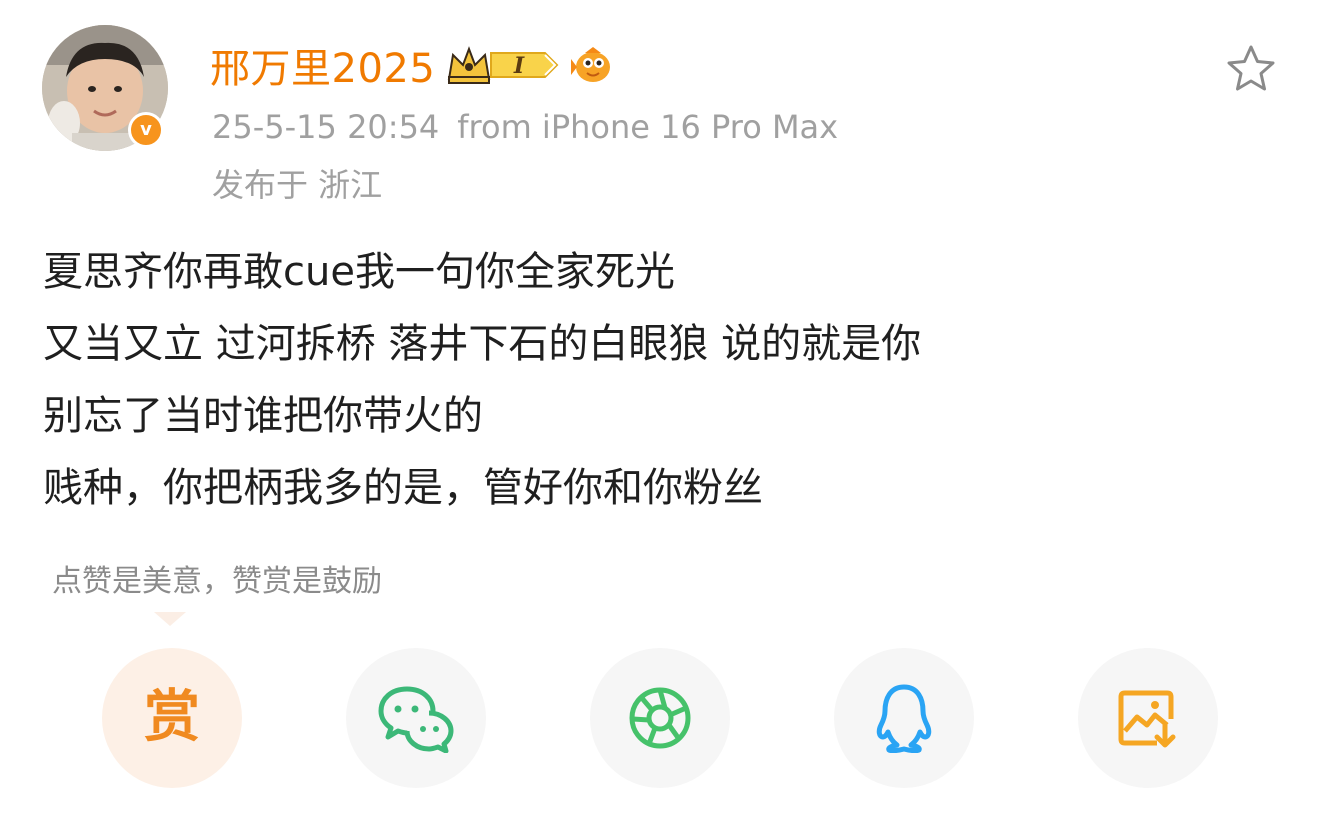 This screenshot has height=820, width=1320. I want to click on wechat-icon, so click(416, 719).